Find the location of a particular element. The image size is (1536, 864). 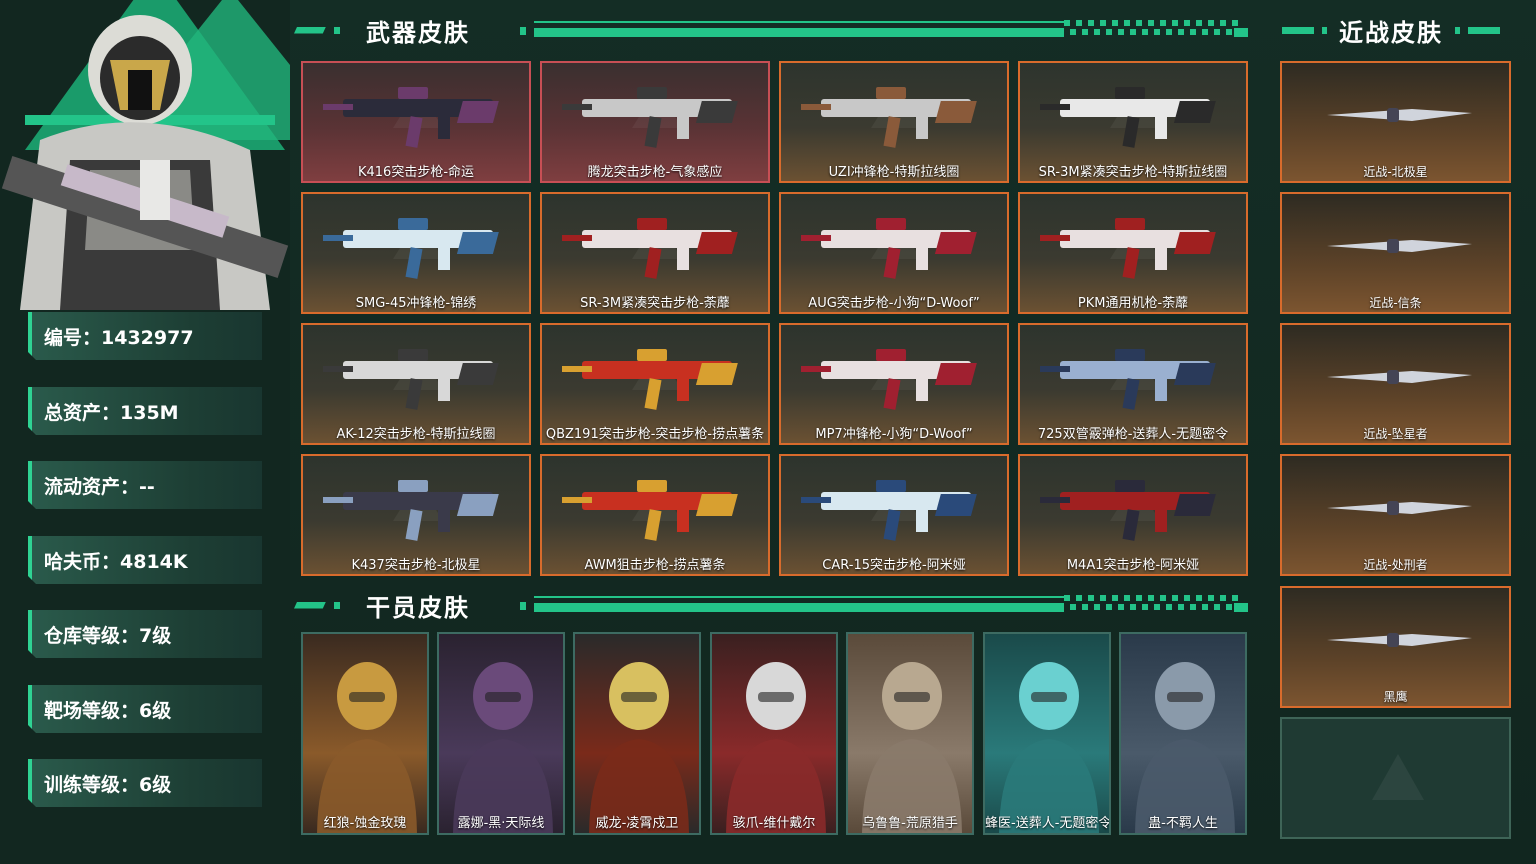

weapon-name: M4A1突击步枪-阿米娅 is located at coordinates (1133, 565).